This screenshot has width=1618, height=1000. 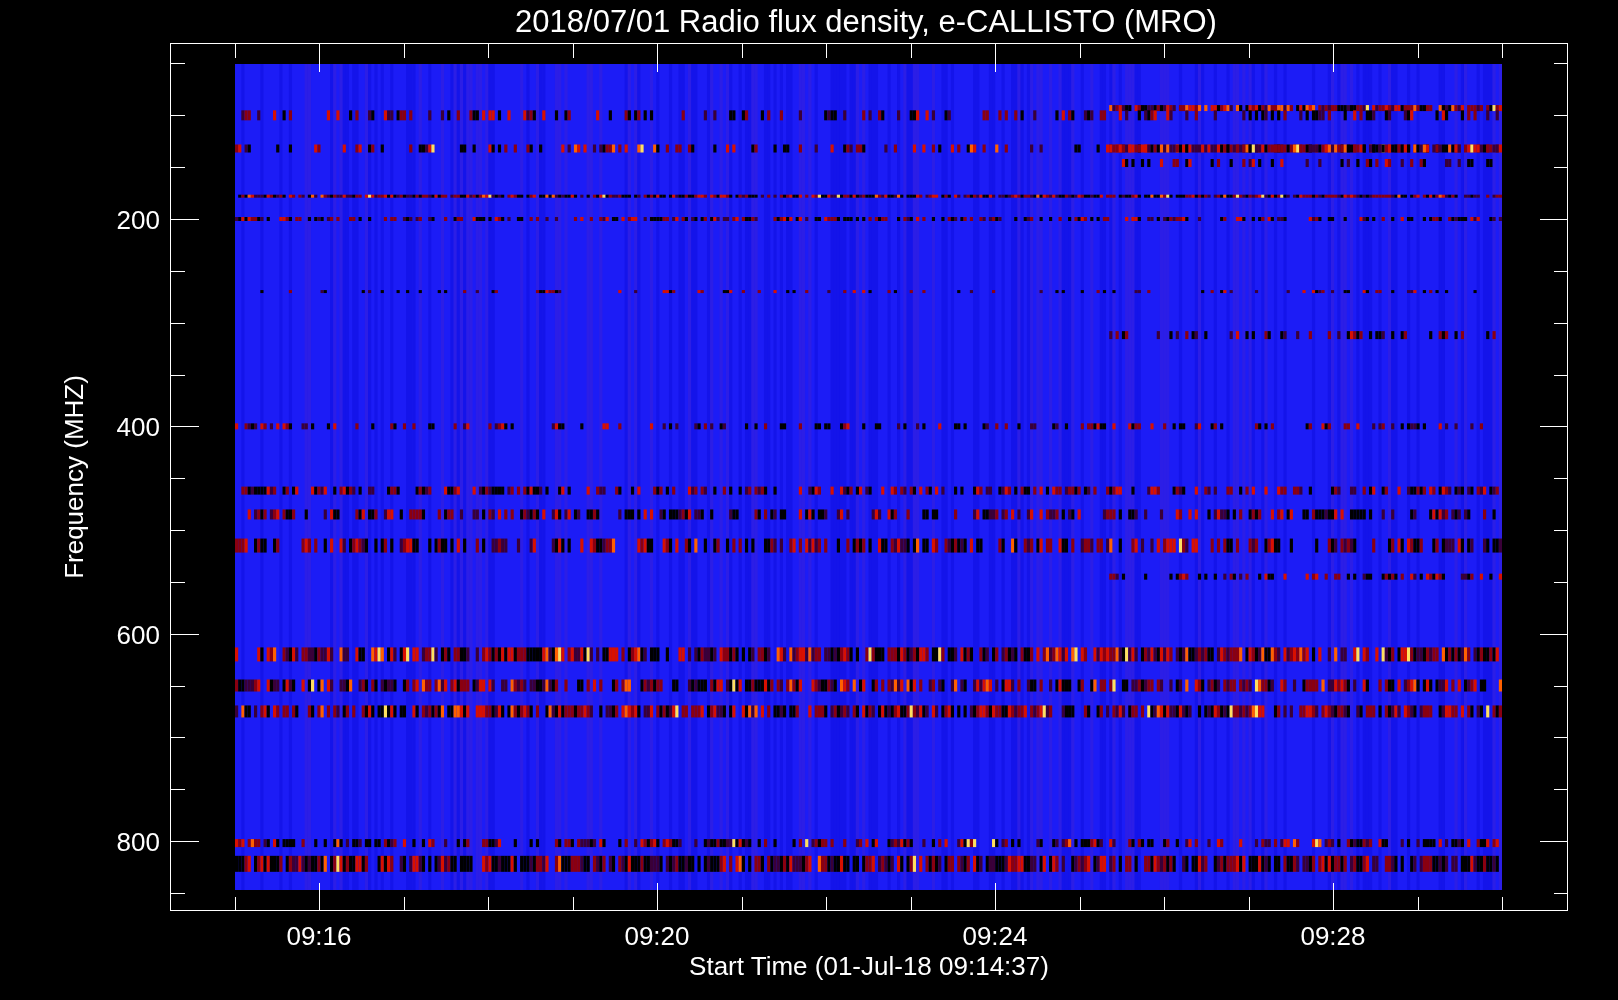 What do you see at coordinates (138, 842) in the screenshot?
I see `tick-label: 800` at bounding box center [138, 842].